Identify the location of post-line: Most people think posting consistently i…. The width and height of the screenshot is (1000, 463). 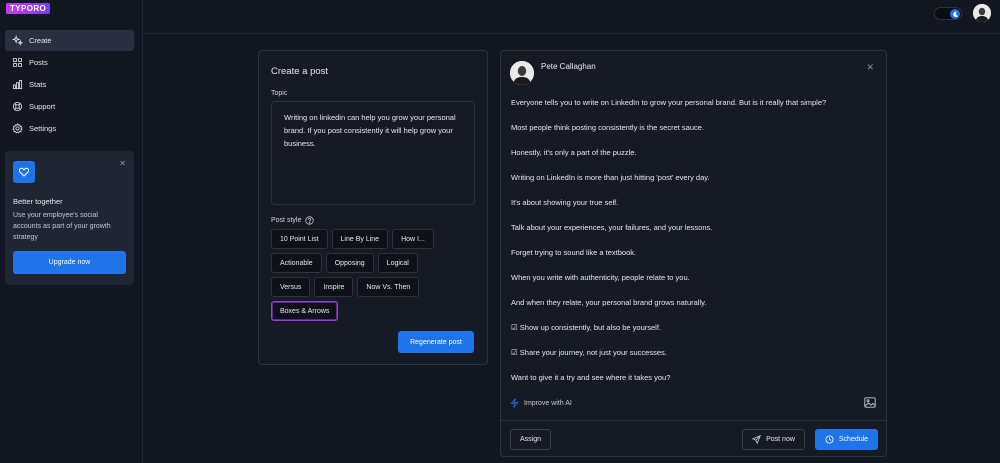
(608, 127).